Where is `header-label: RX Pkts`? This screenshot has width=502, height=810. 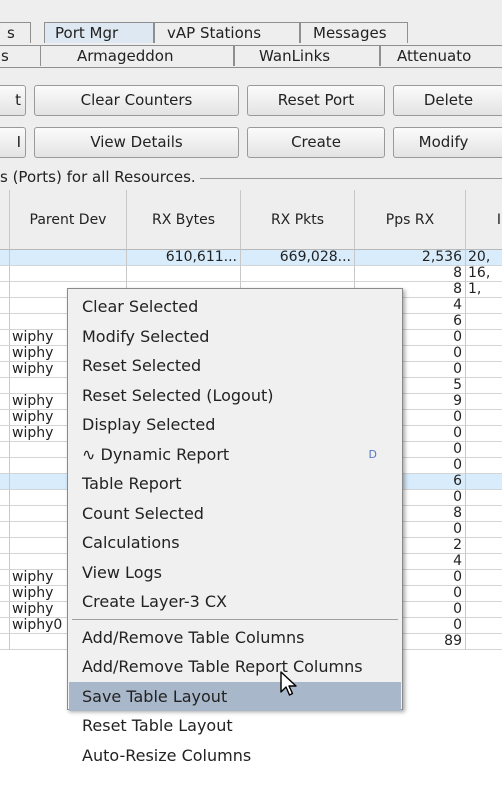 header-label: RX Pkts is located at coordinates (297, 220).